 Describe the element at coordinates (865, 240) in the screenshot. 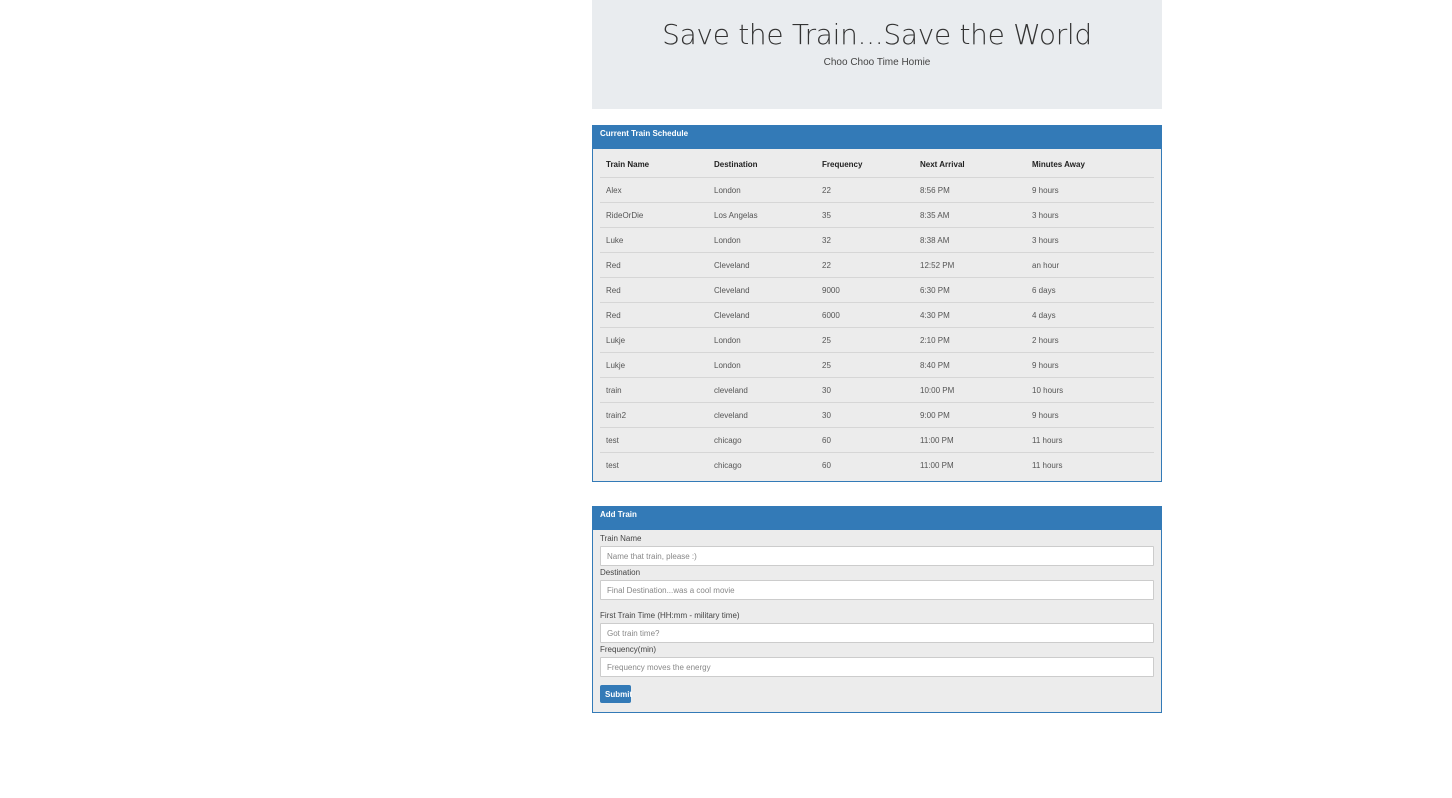

I see `cell-frequency: 32` at that location.